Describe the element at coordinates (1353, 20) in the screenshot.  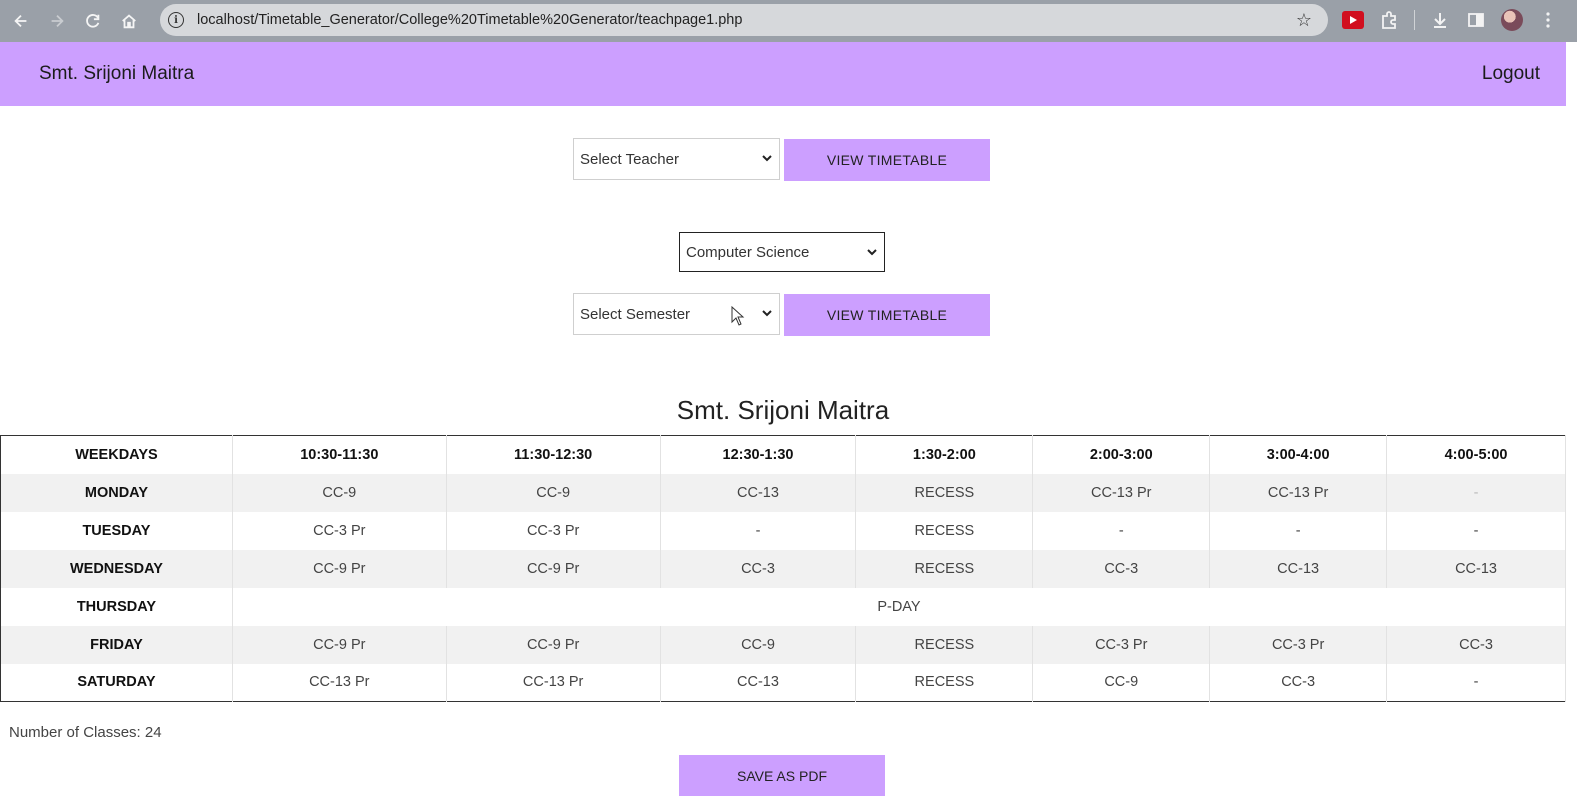
I see `youtube-extension-icon` at that location.